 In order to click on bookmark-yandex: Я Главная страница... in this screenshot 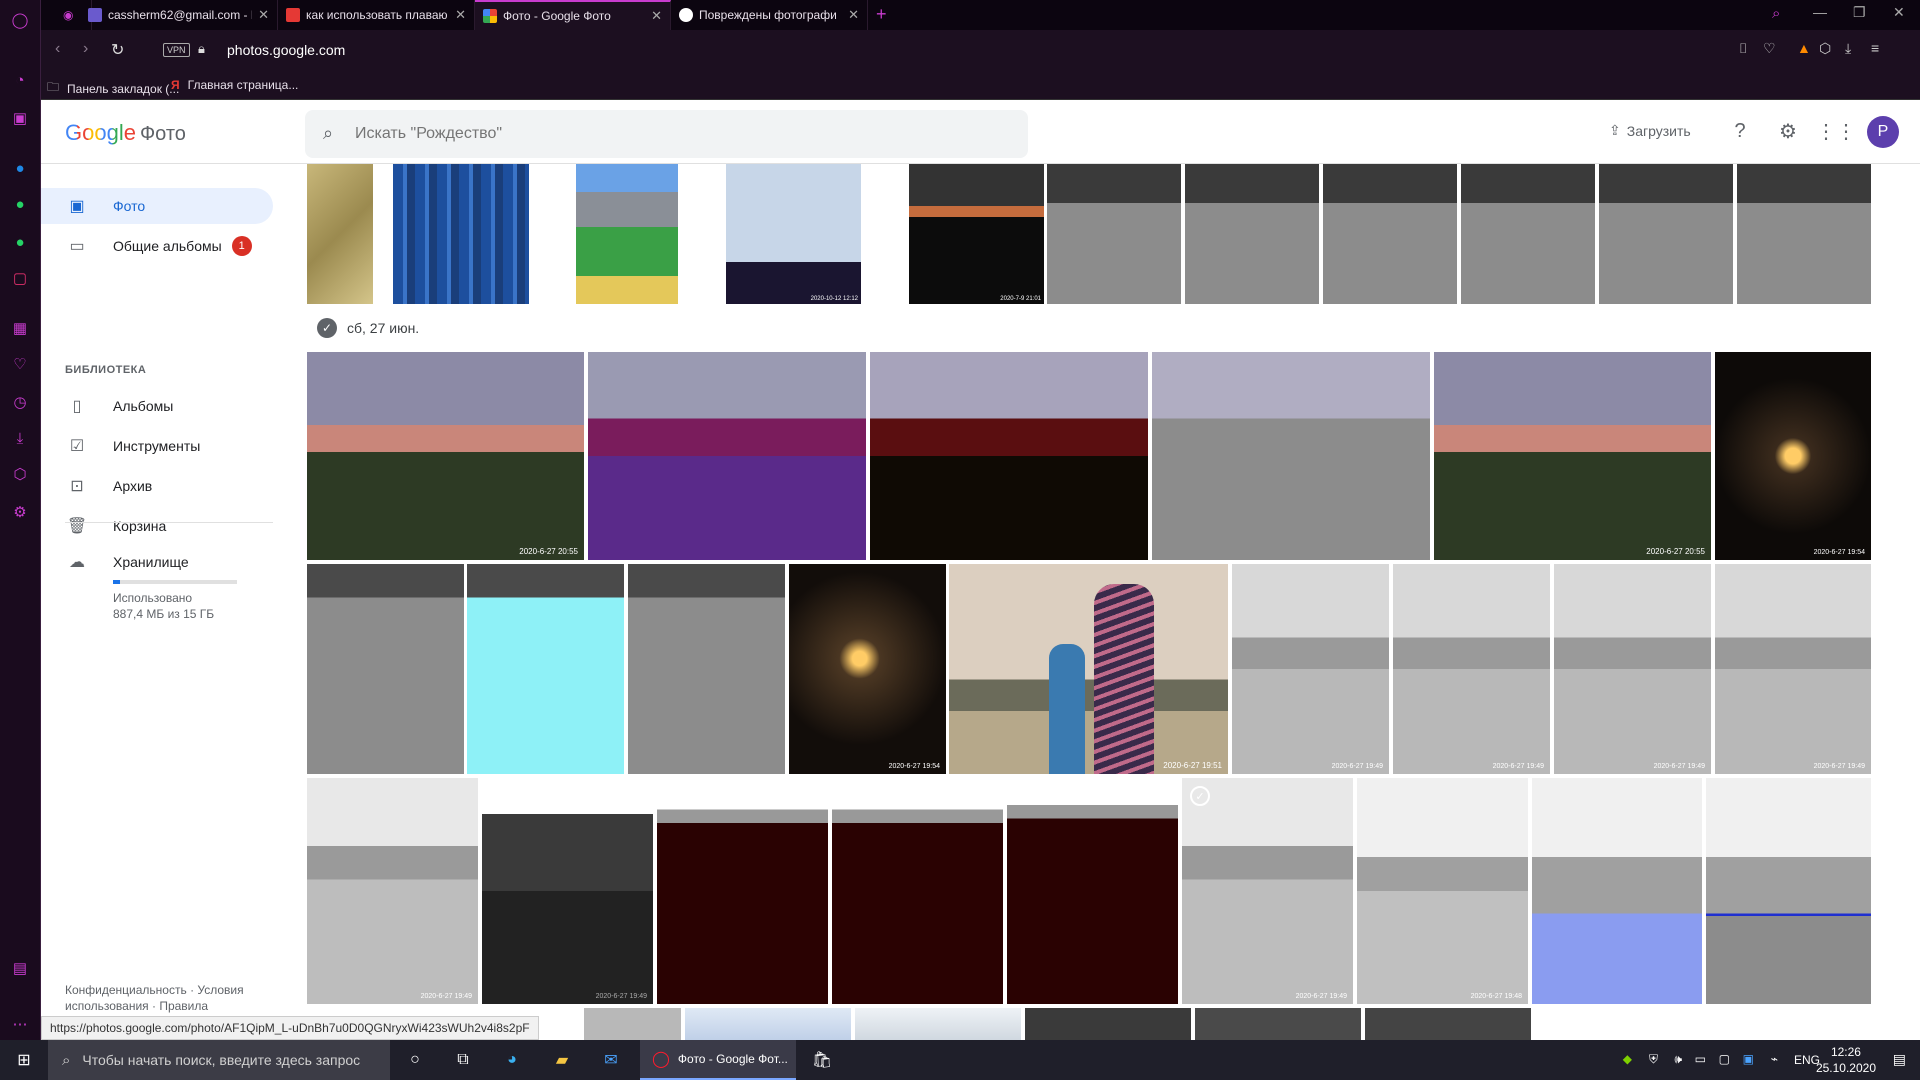, I will do `click(234, 85)`.